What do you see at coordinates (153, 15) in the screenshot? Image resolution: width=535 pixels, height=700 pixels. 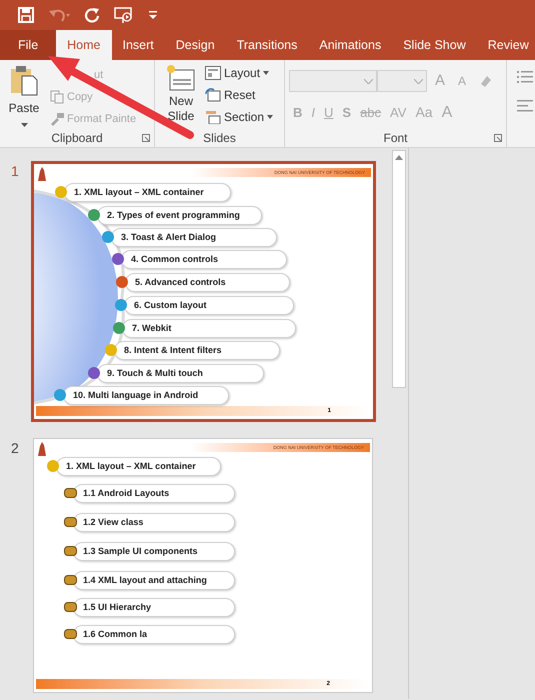 I see `customize-icon` at bounding box center [153, 15].